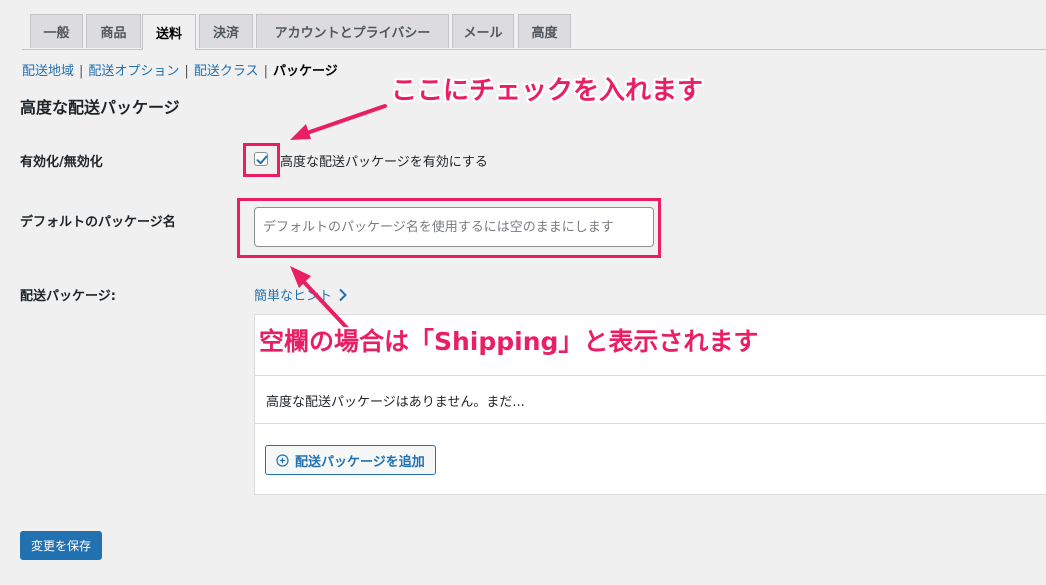 The image size is (1046, 585). What do you see at coordinates (384, 160) in the screenshot?
I see `enable-checkbox-label: 高度な配送パッケージを有効にする` at bounding box center [384, 160].